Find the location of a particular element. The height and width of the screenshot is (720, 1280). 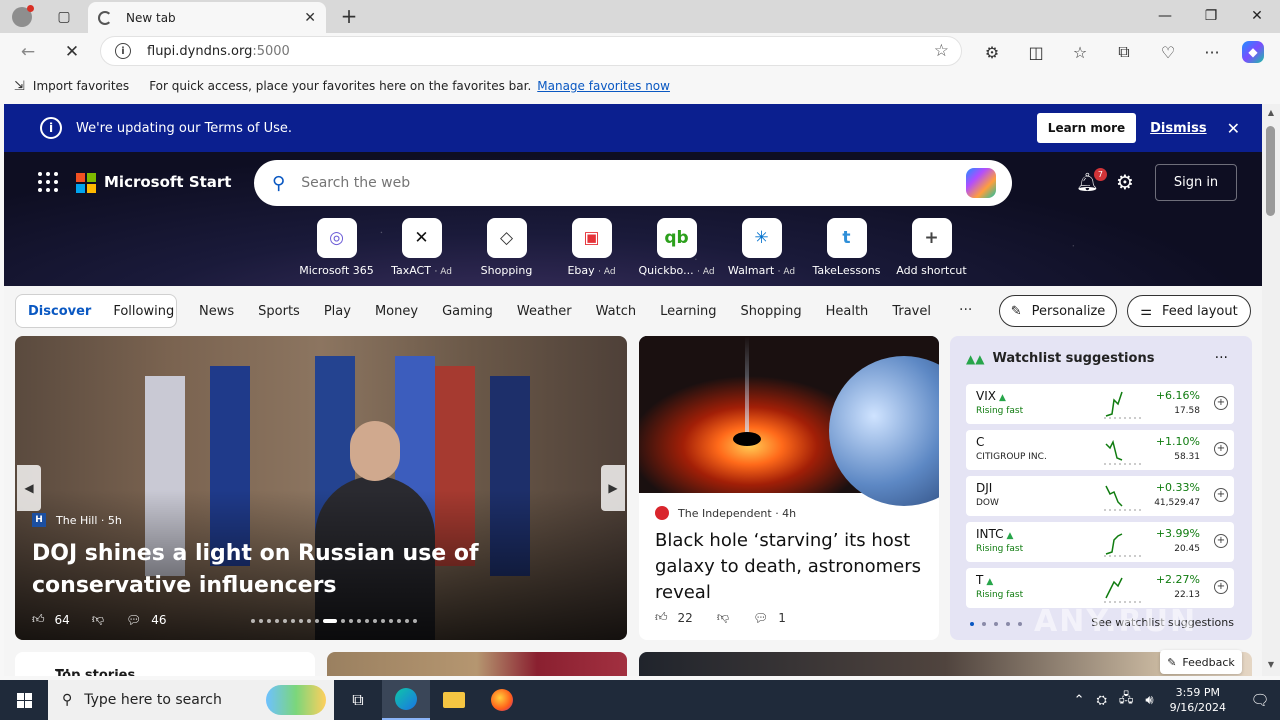

minimize-button: — is located at coordinates (1165, 16).